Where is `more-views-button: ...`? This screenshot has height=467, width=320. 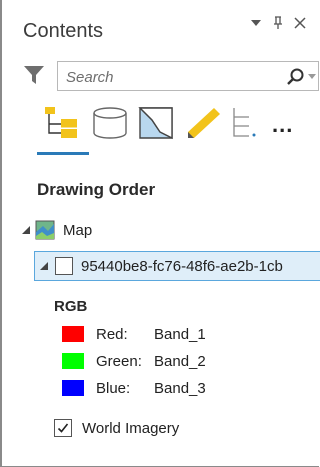 more-views-button: ... is located at coordinates (282, 125).